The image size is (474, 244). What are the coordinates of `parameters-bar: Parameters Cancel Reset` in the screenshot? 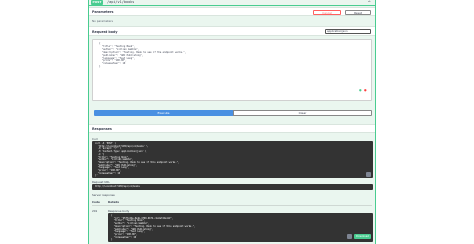 It's located at (232, 11).